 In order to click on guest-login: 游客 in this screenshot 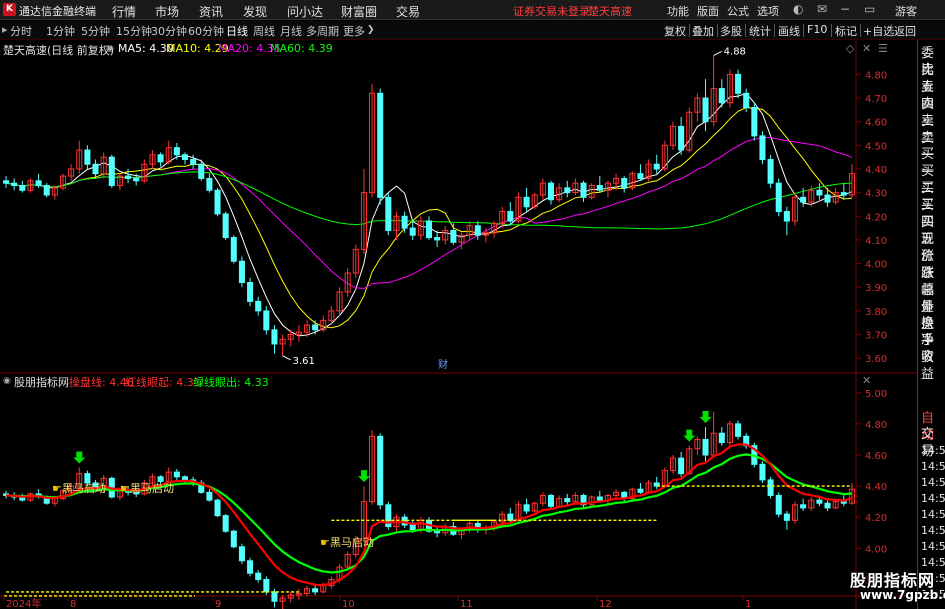, I will do `click(906, 11)`.